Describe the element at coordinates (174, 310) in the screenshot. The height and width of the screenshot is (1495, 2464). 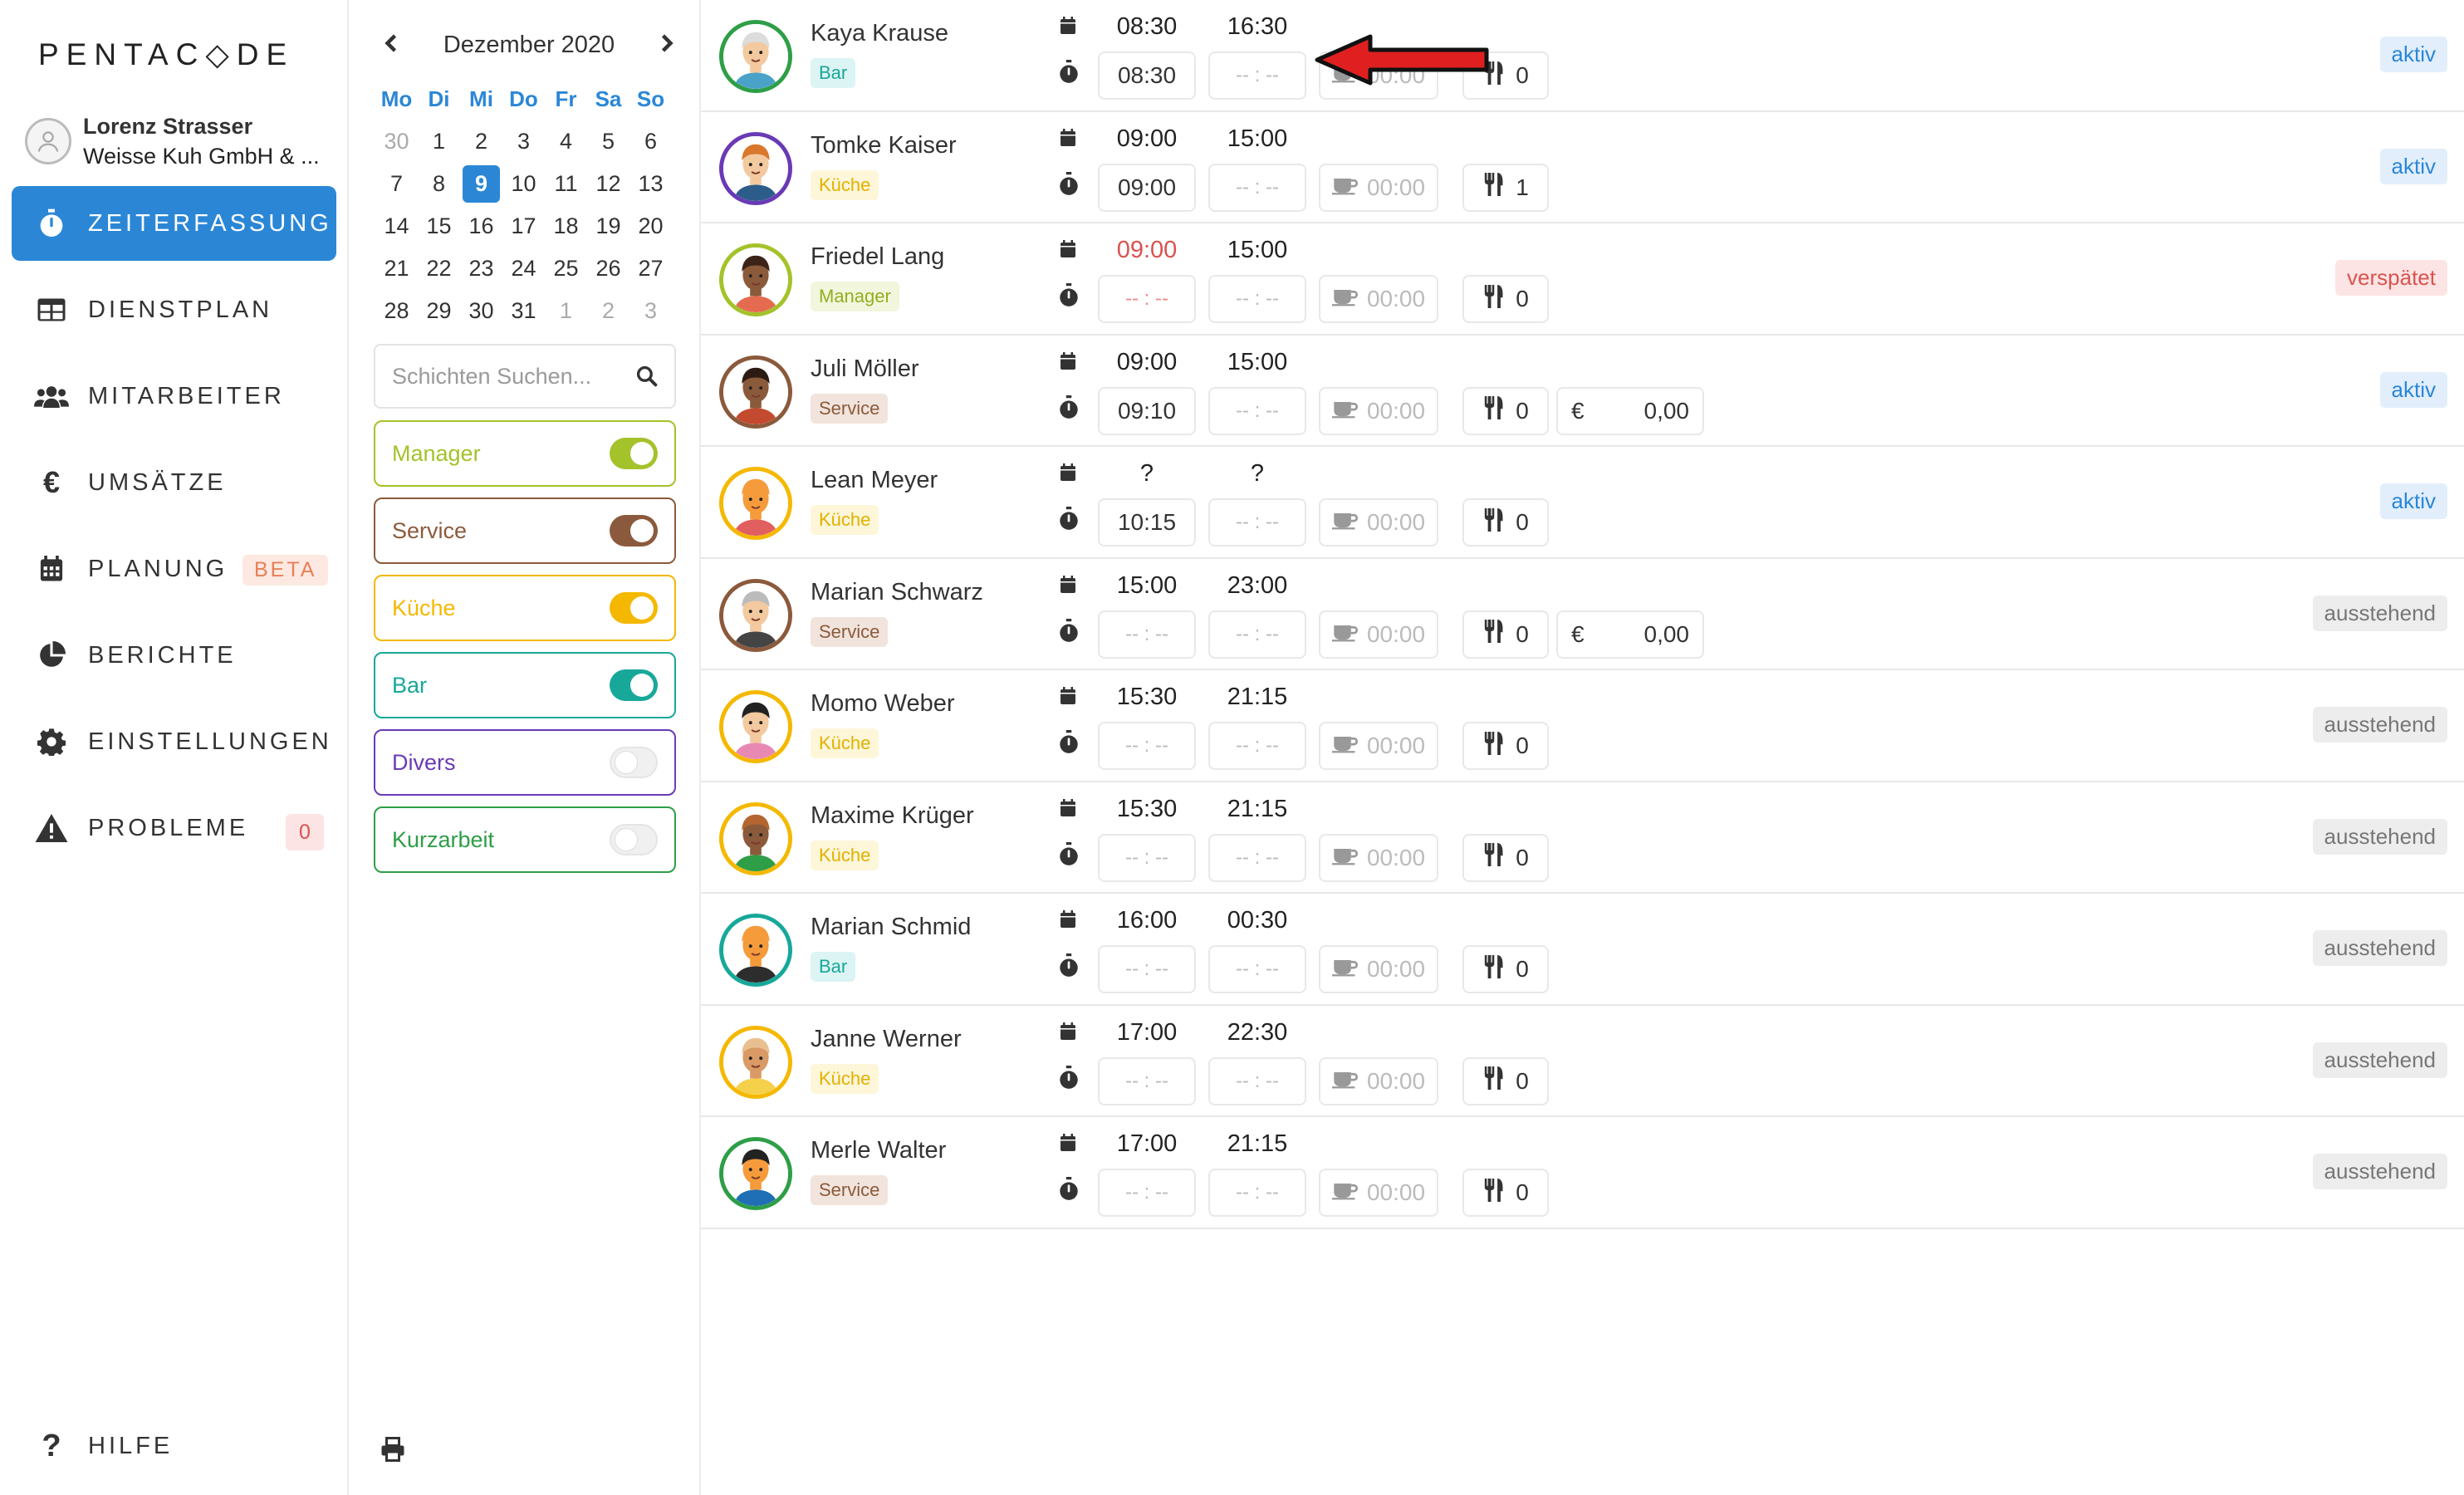
I see `nav-dienstplan: DIENSTPLAN` at that location.